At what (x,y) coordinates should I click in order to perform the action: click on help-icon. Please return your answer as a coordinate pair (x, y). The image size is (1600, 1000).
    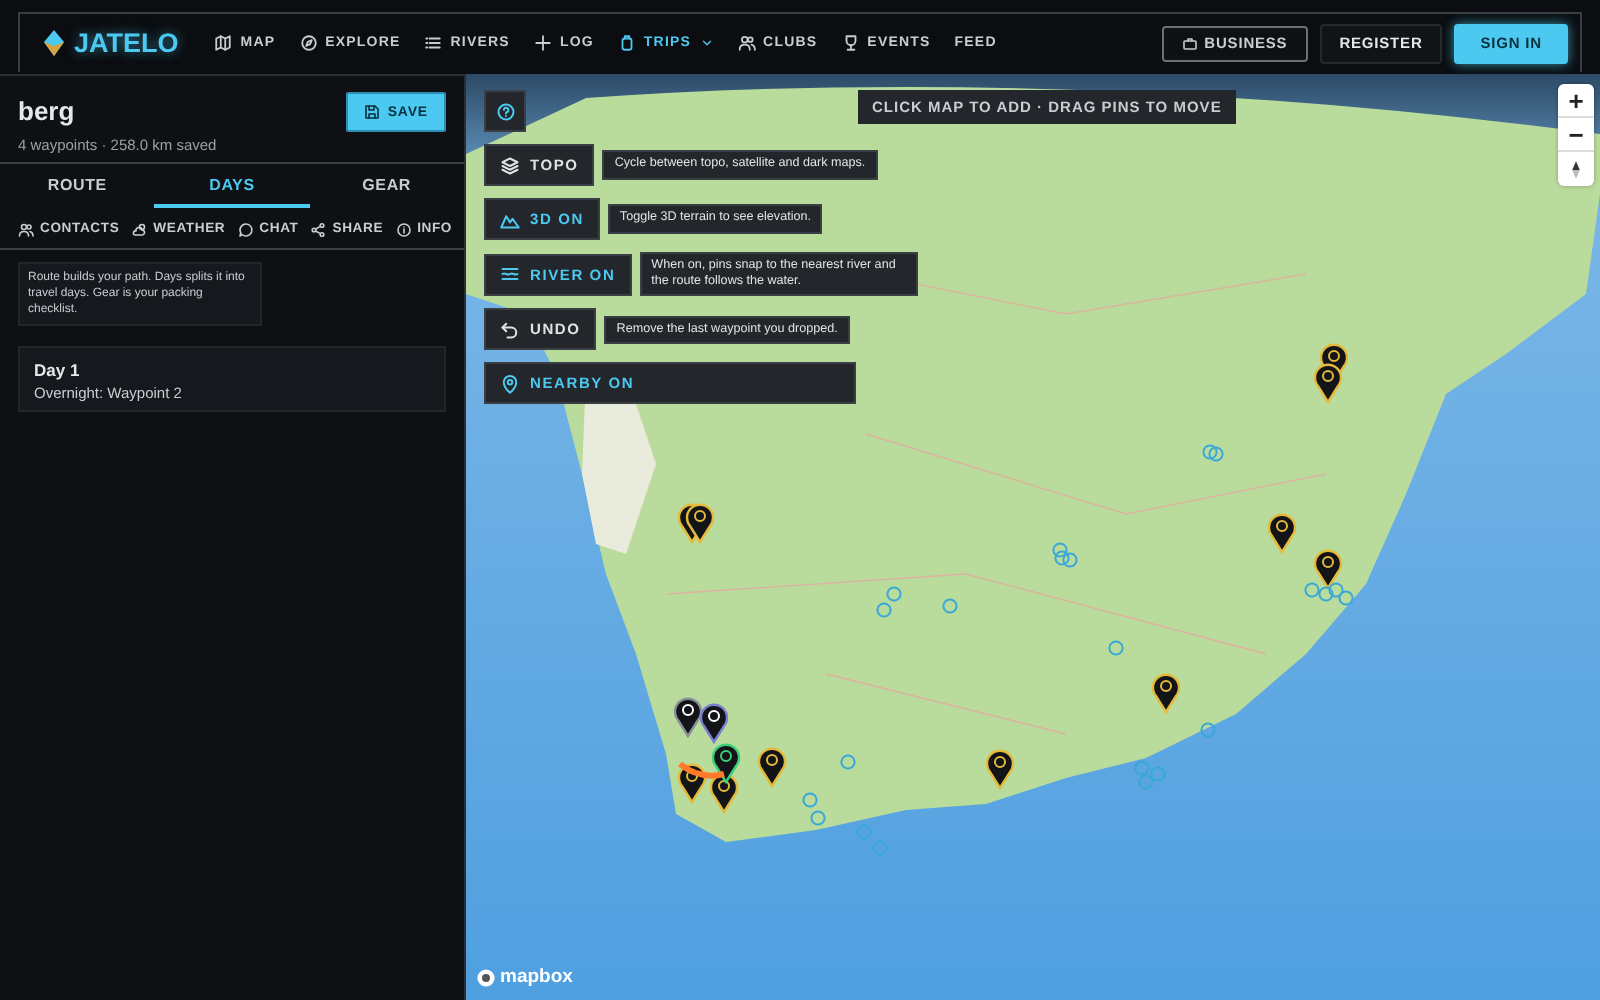
    Looking at the image, I should click on (505, 111).